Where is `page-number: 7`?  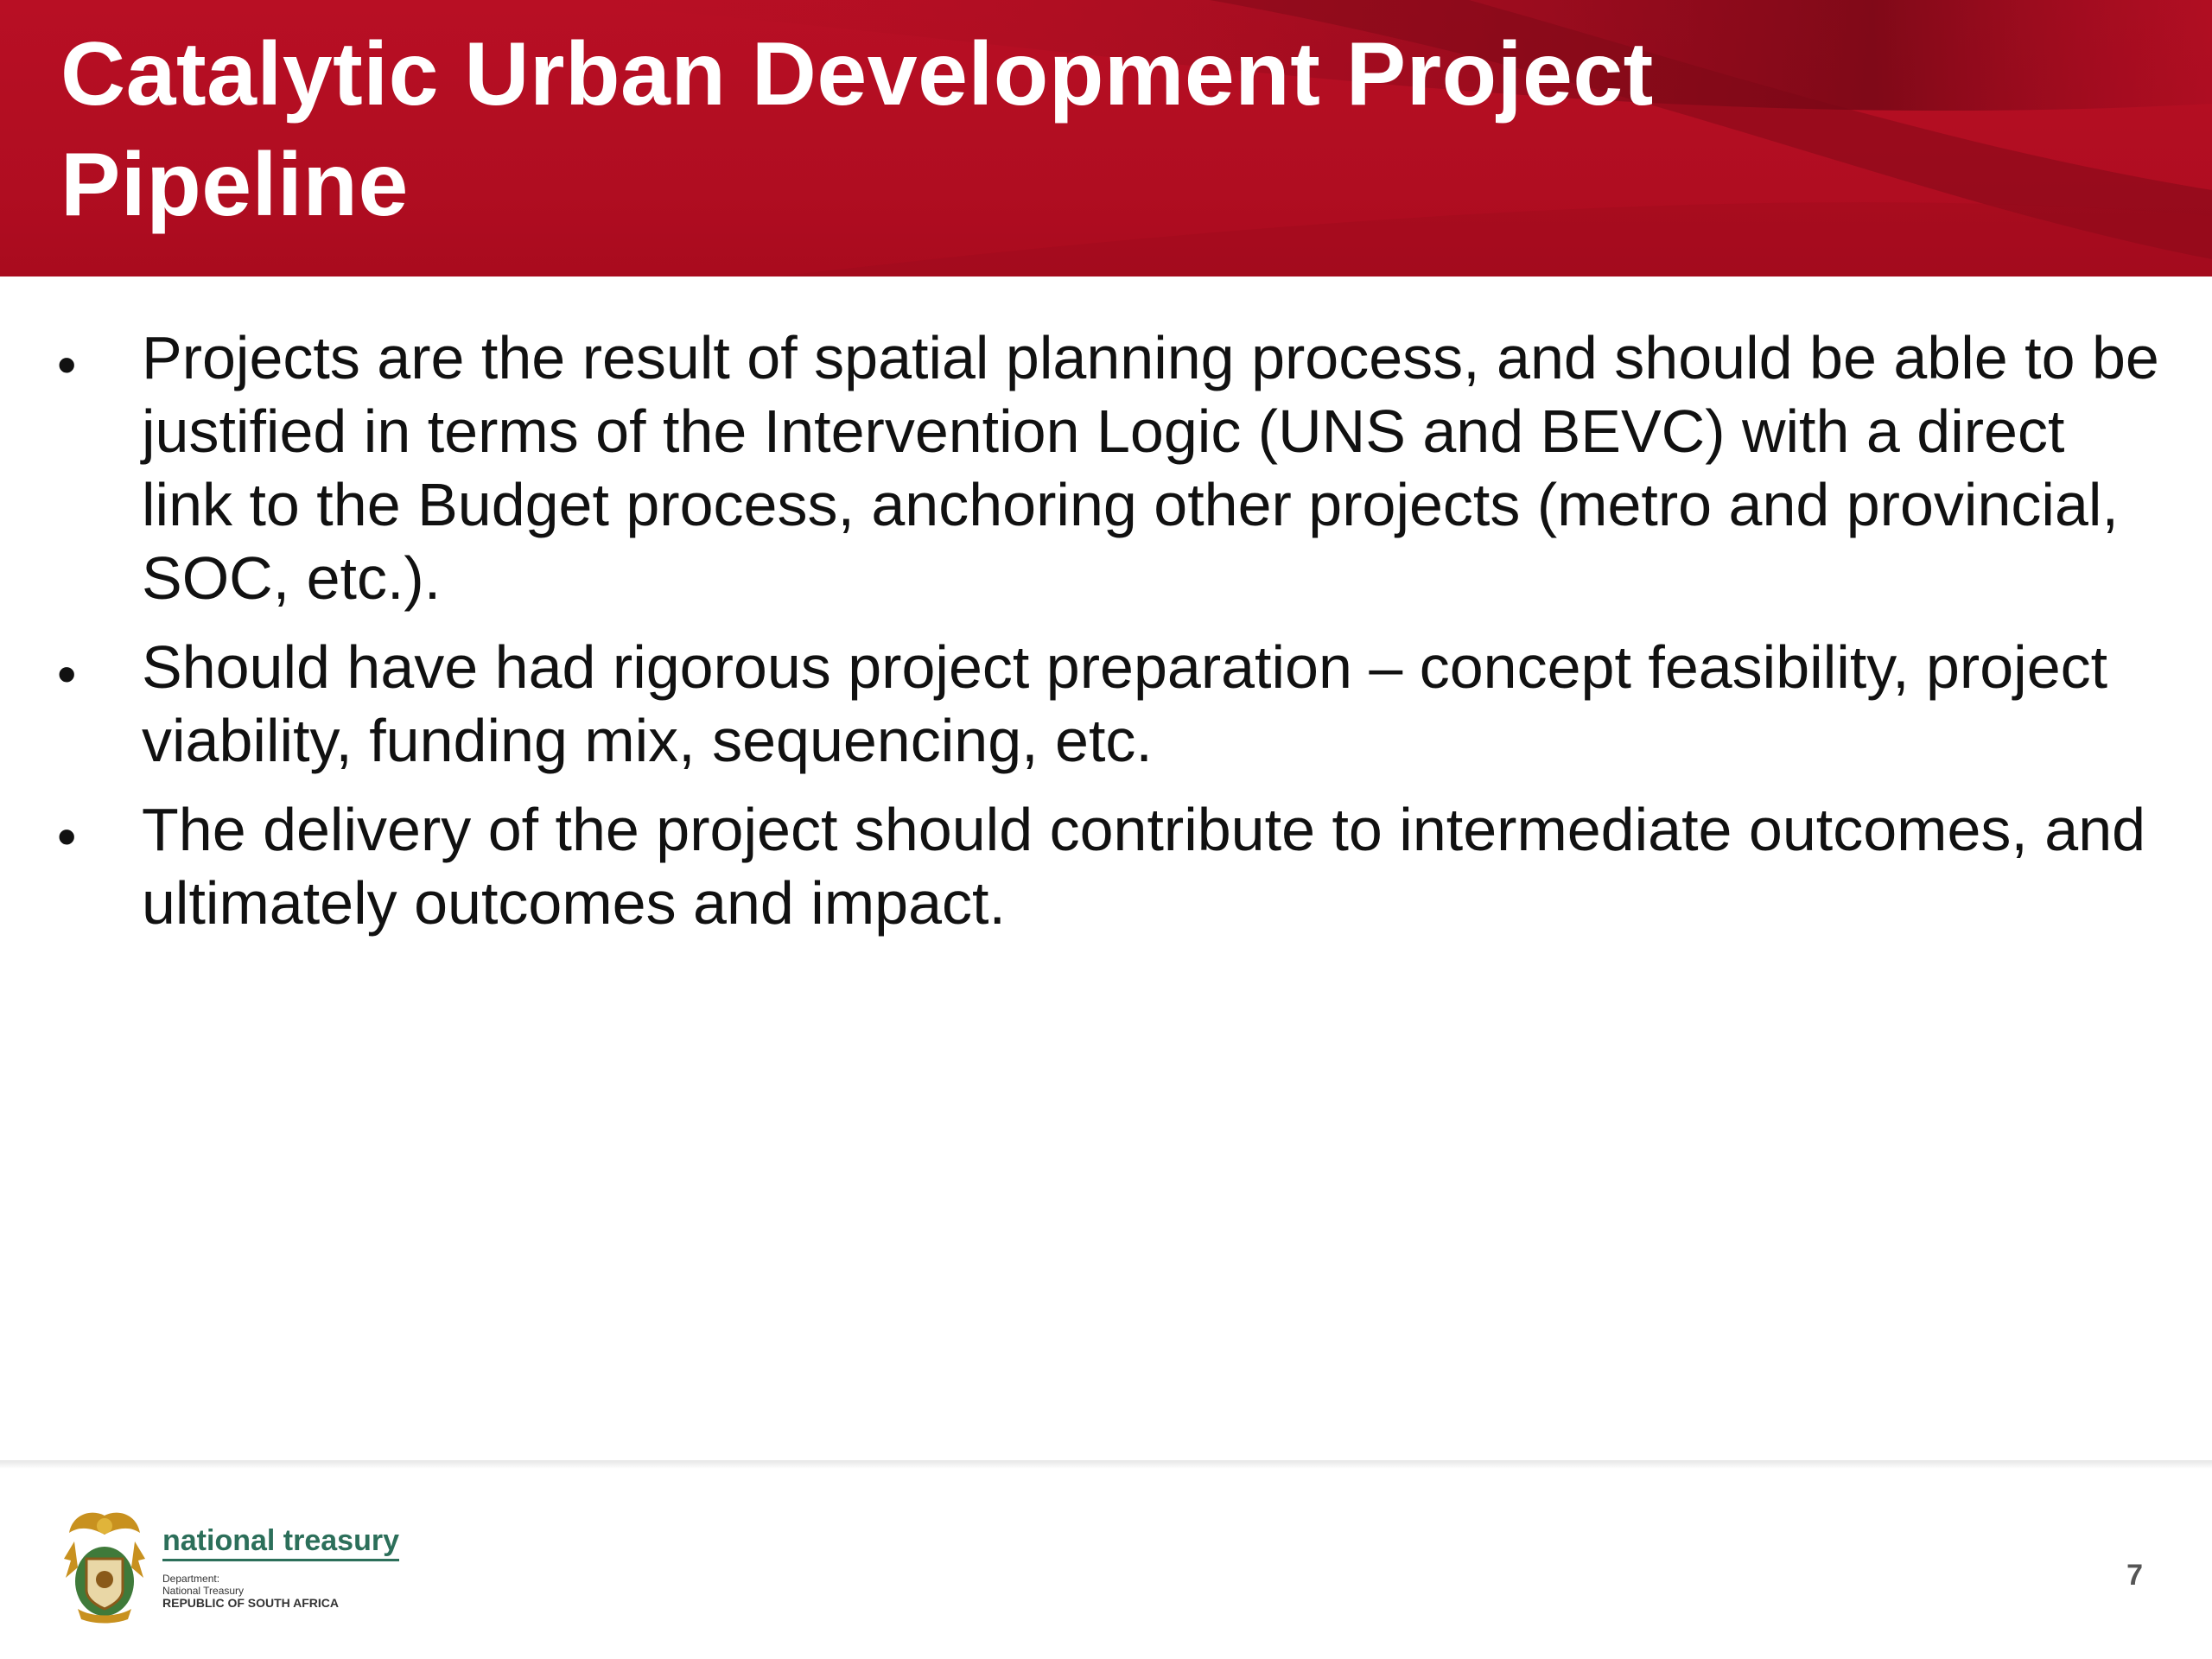 page-number: 7 is located at coordinates (2134, 1575).